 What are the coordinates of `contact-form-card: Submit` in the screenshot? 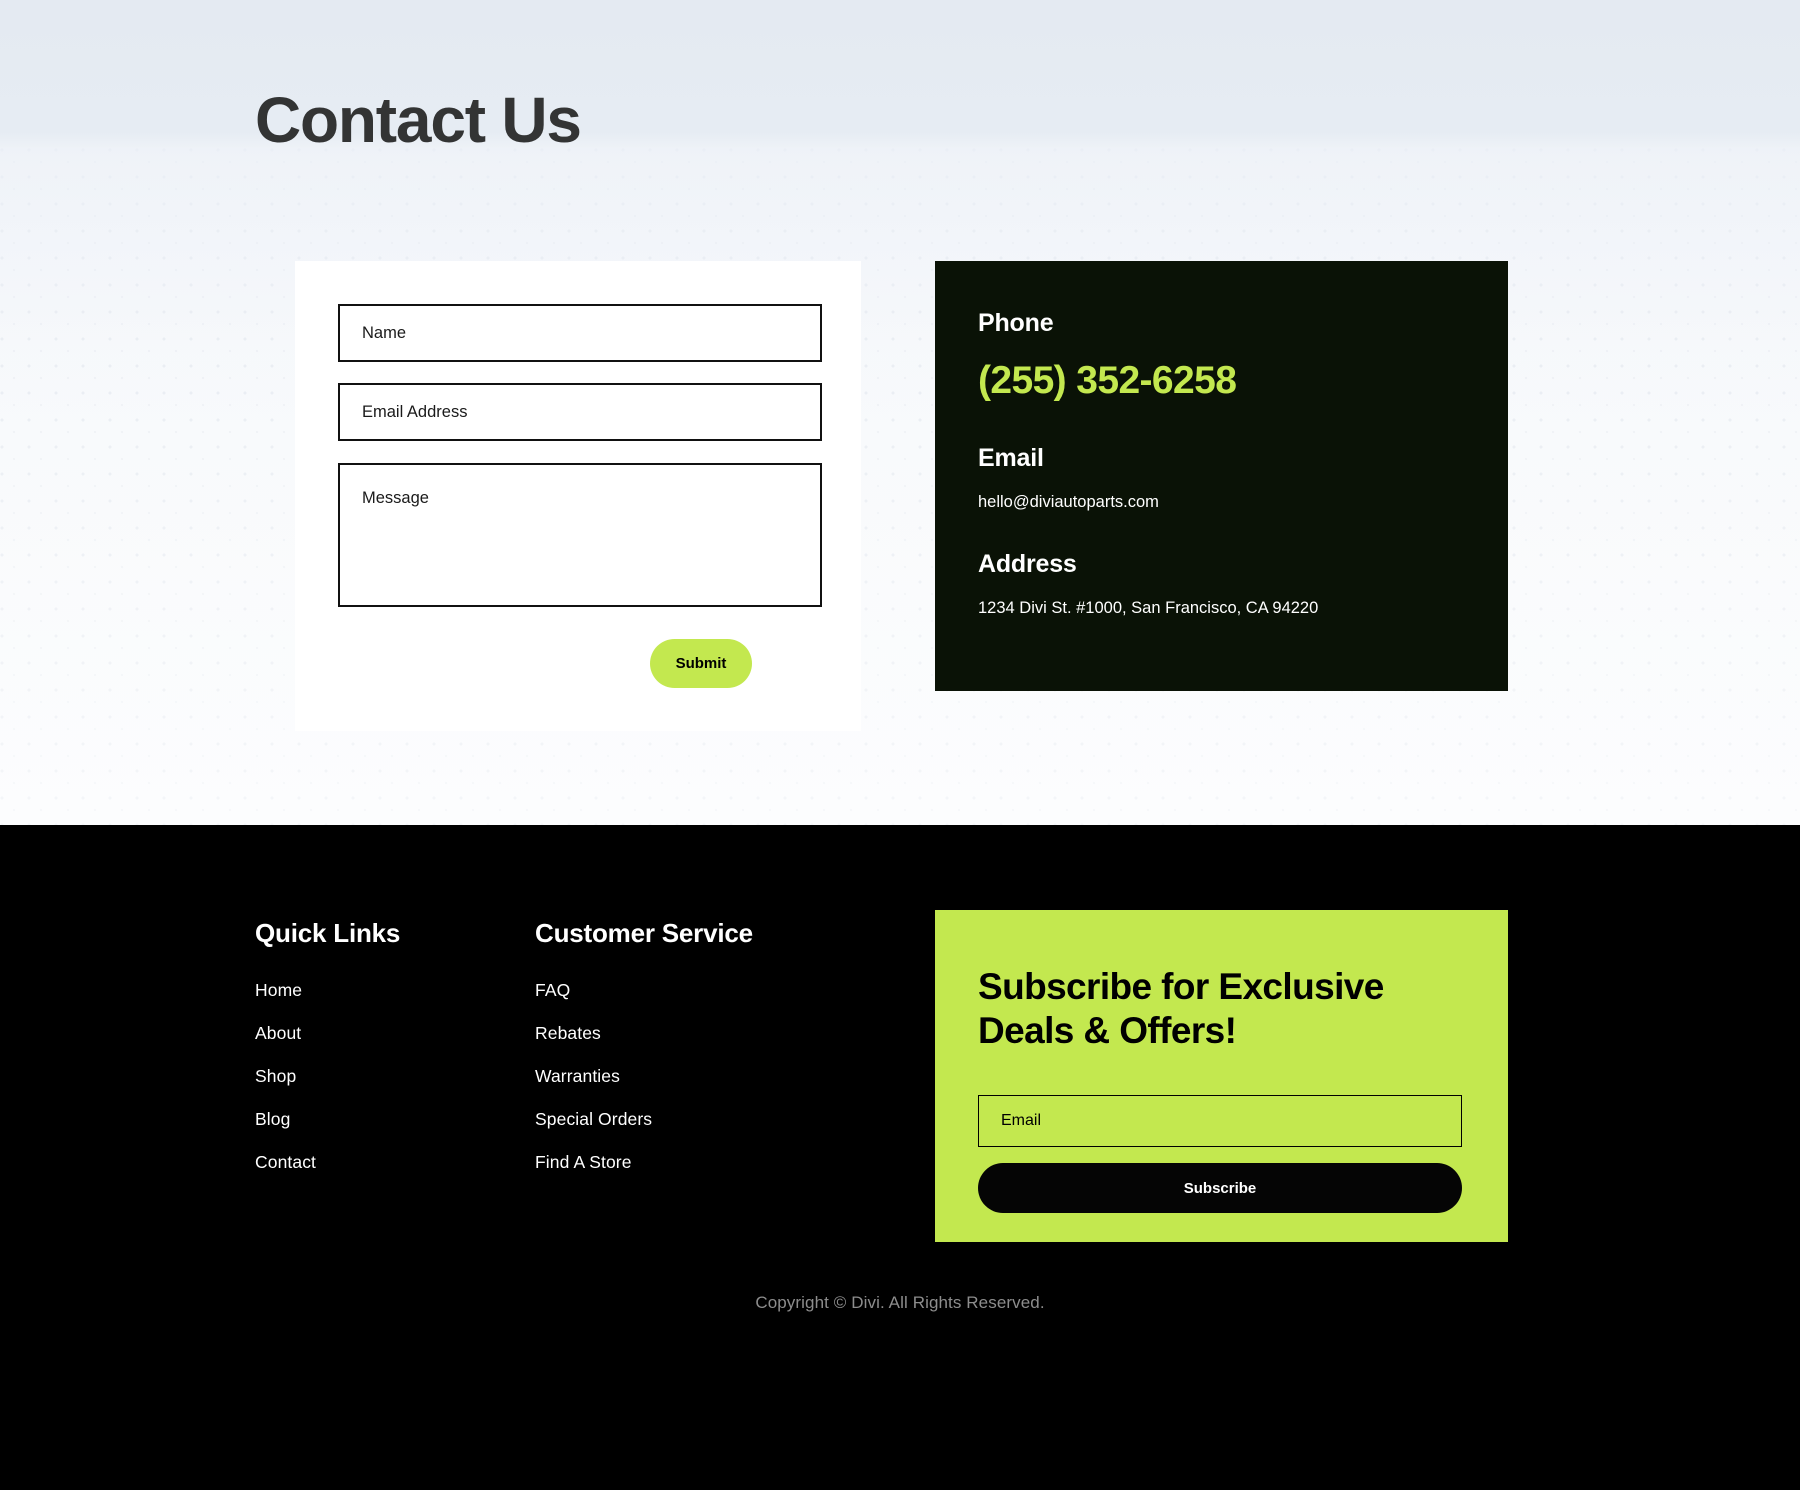 It's located at (578, 496).